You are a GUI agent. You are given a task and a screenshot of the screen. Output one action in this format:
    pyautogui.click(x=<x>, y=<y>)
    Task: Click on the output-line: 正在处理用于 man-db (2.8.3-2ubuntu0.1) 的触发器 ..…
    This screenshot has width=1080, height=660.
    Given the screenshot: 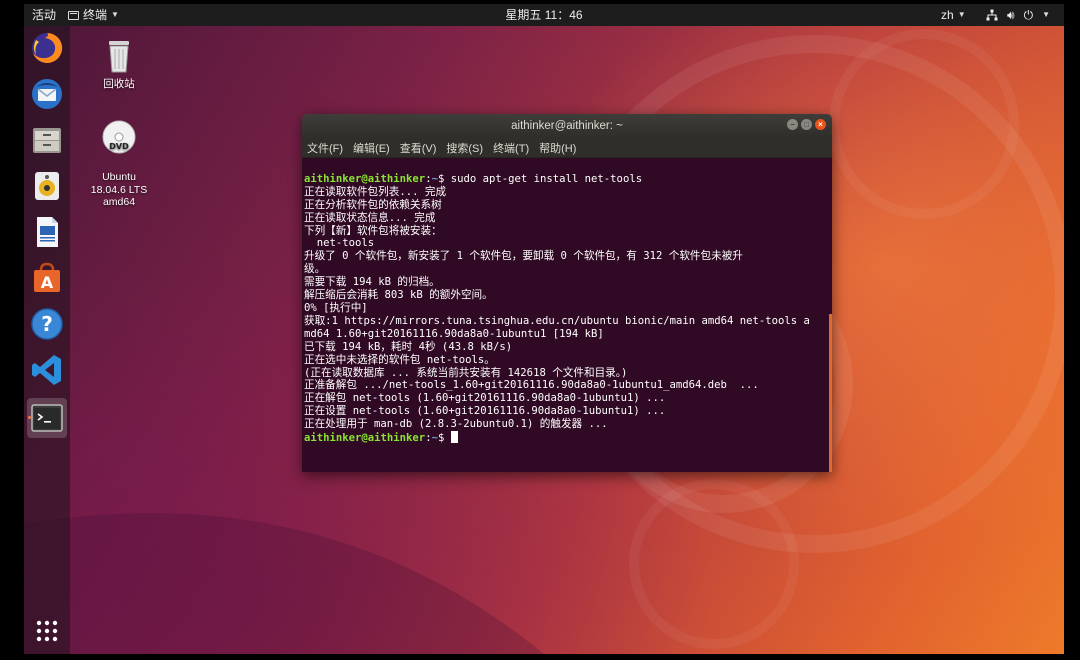 What is the action you would take?
    pyautogui.click(x=456, y=424)
    